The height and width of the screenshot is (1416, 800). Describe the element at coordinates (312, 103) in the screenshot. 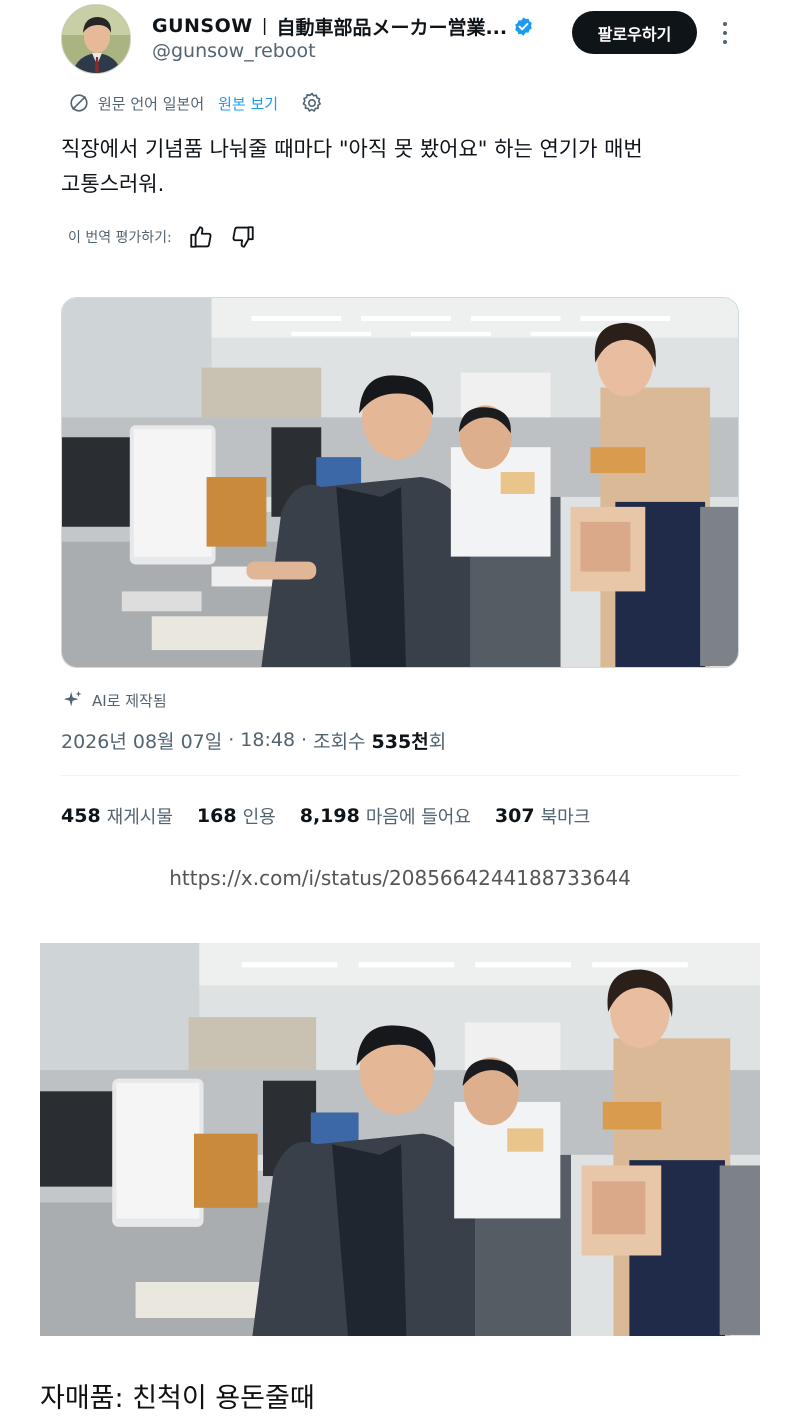

I see `gear-icon` at that location.